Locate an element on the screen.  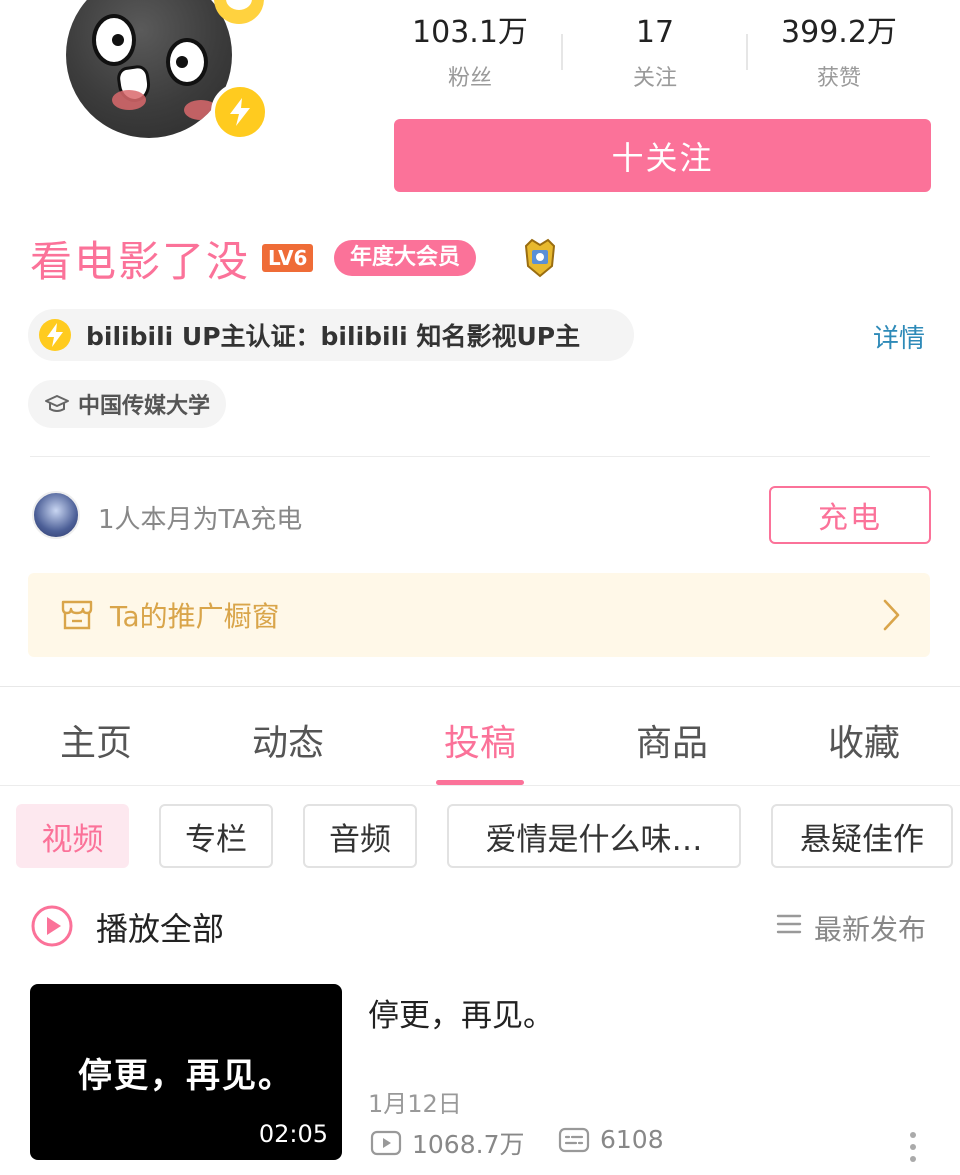
certification-detail-link: 详情 is located at coordinates (899, 336).